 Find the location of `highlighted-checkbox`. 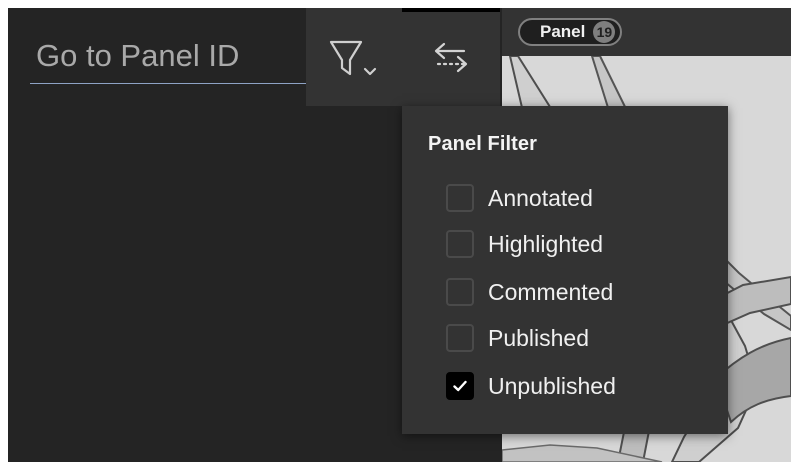

highlighted-checkbox is located at coordinates (460, 244).